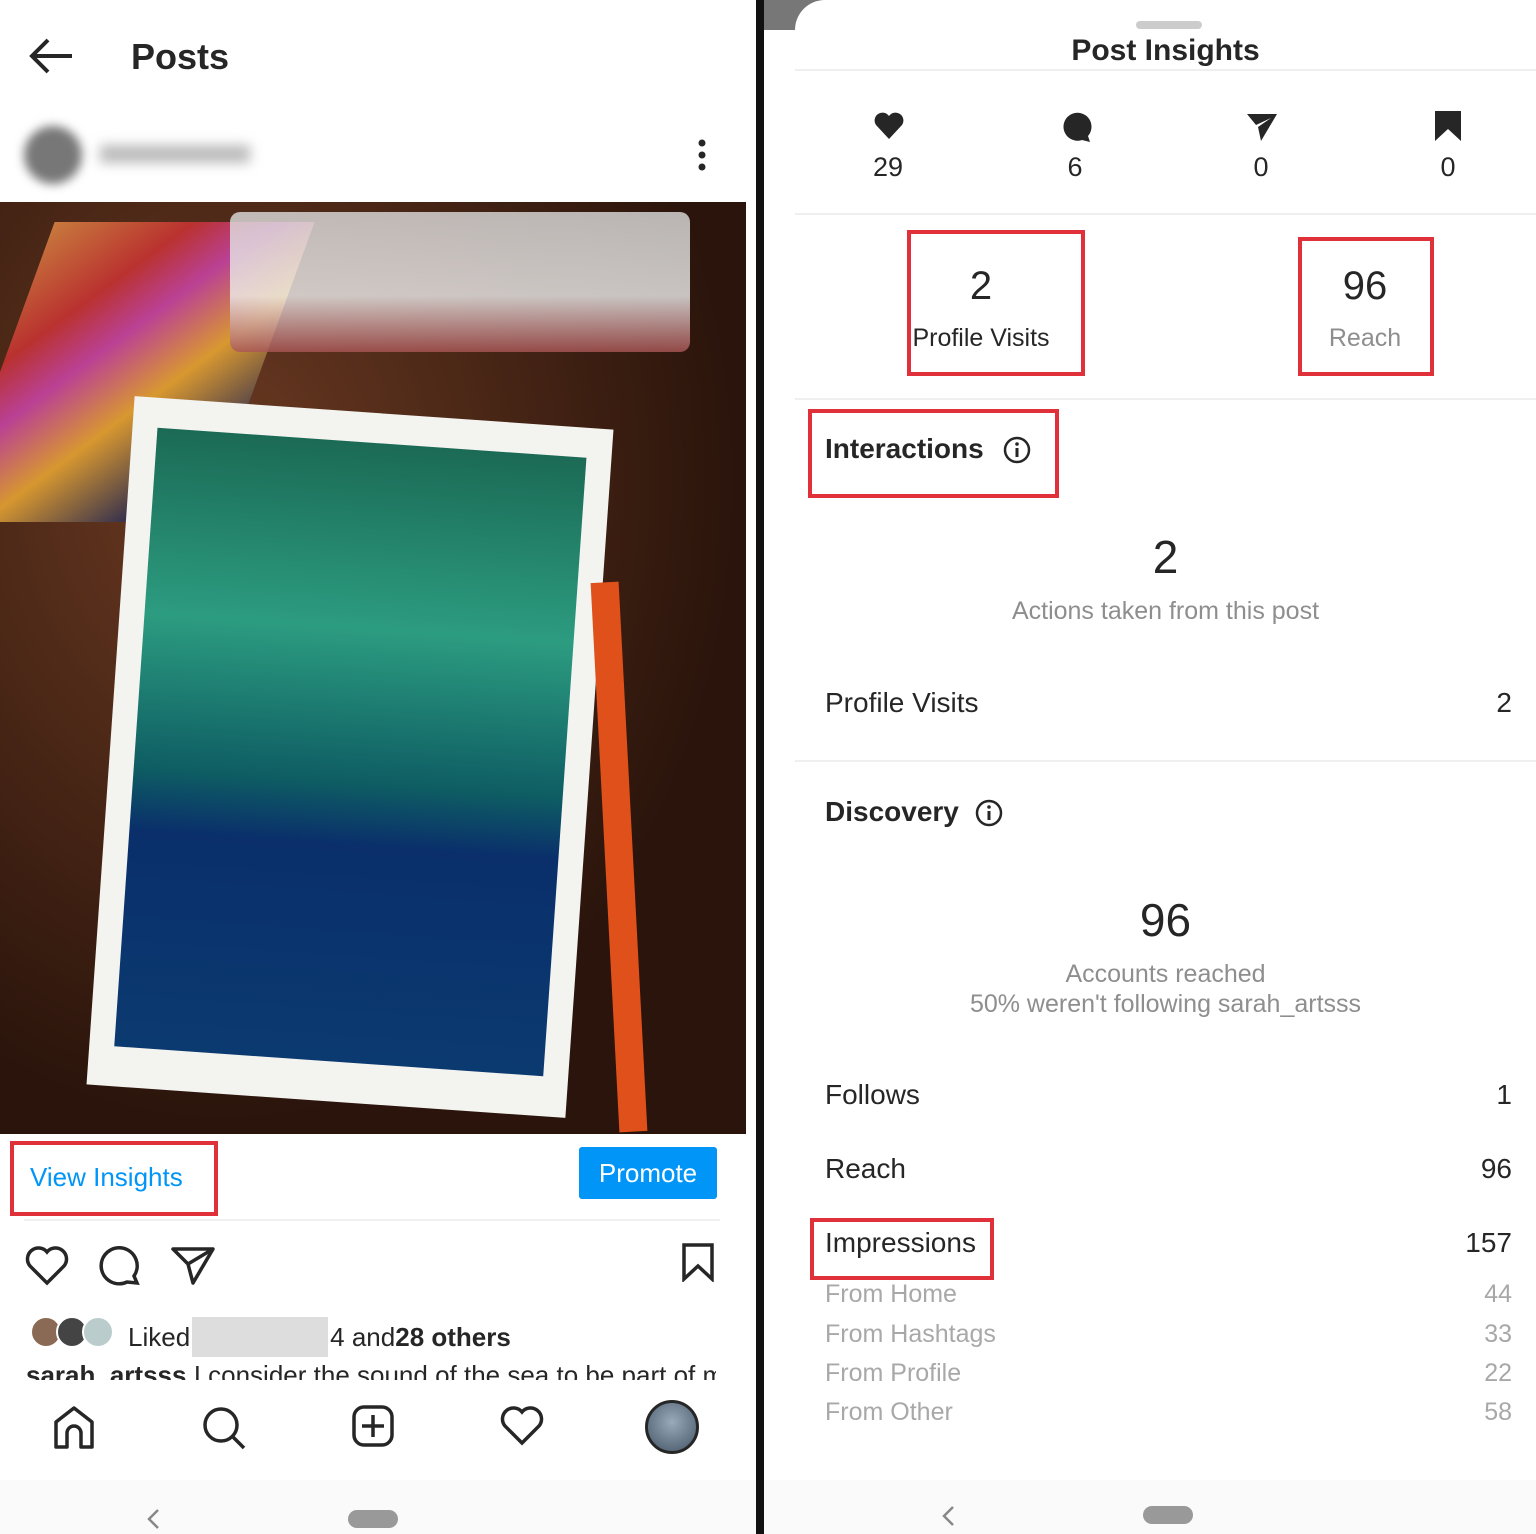 The height and width of the screenshot is (1534, 1536). What do you see at coordinates (981, 338) in the screenshot?
I see `profile-visits-label: Profile Visits` at bounding box center [981, 338].